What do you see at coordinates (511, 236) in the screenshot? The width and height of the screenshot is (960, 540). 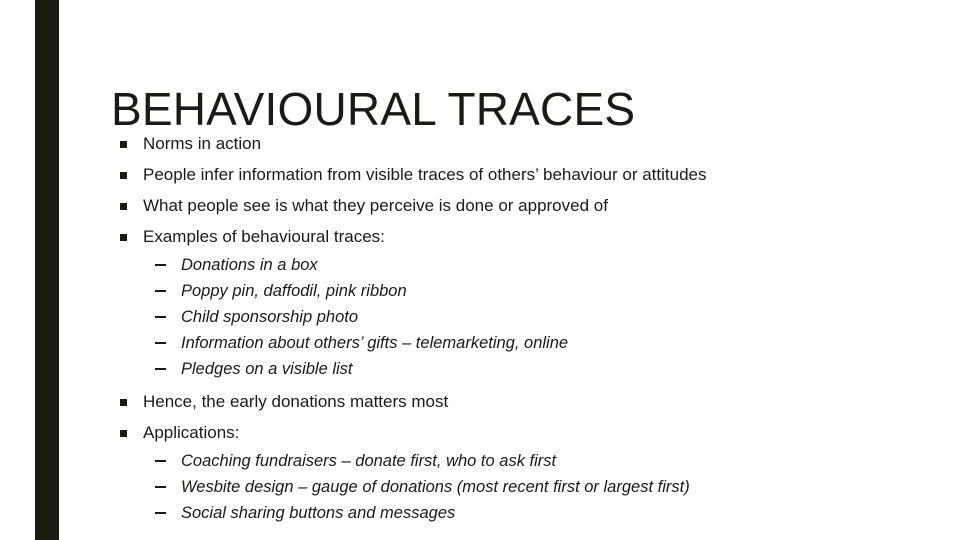 I see `bullet-item: Examples of behavioural traces:` at bounding box center [511, 236].